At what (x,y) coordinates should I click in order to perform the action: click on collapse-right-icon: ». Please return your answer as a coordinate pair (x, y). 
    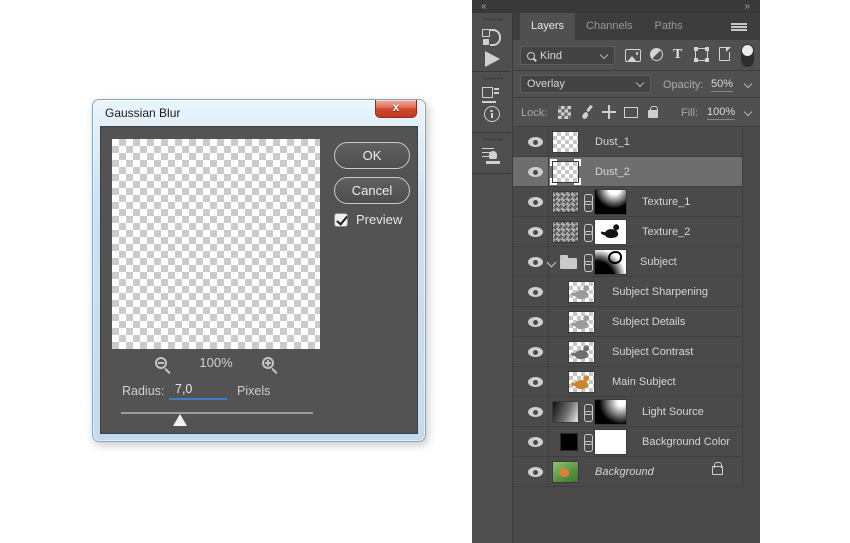
    Looking at the image, I should click on (747, 6).